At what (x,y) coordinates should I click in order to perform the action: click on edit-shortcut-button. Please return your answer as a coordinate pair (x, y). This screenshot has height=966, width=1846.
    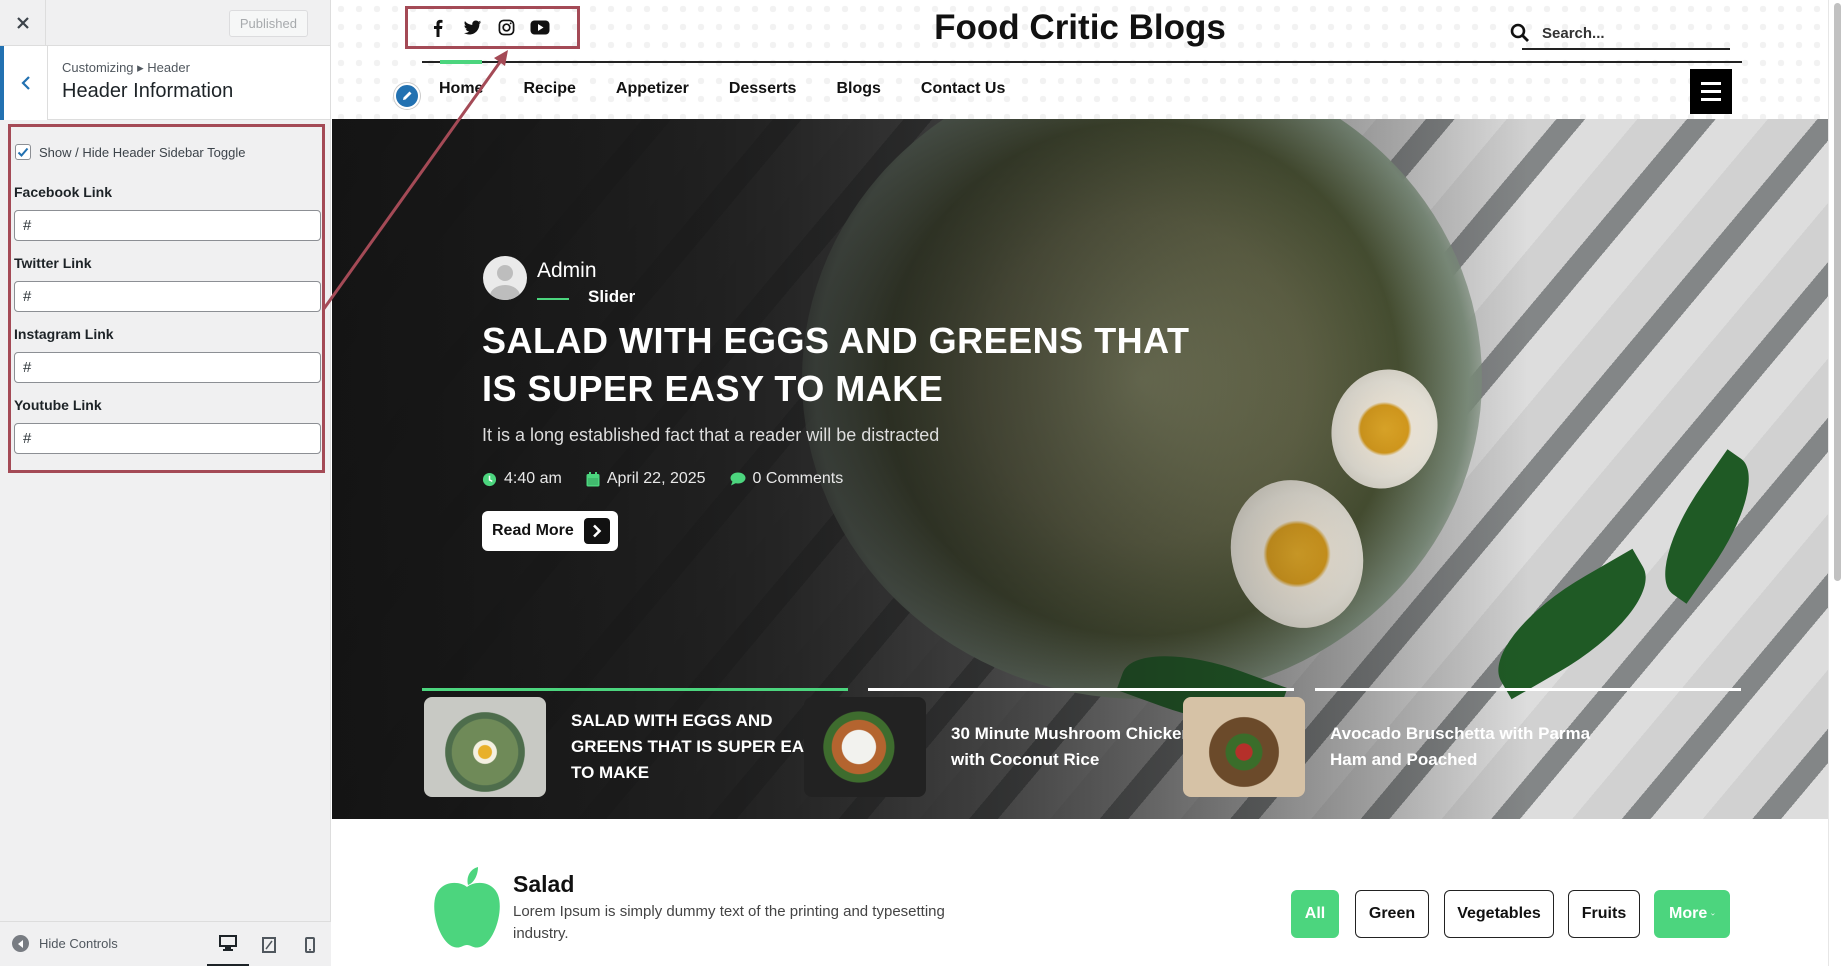
    Looking at the image, I should click on (407, 96).